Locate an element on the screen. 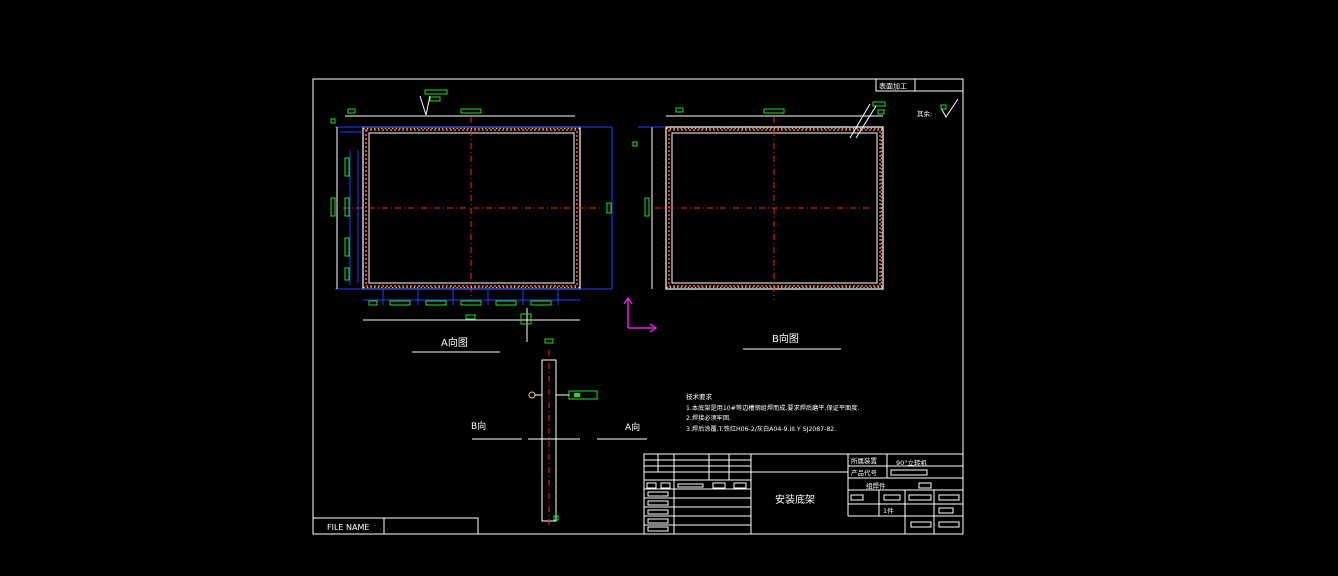 This screenshot has width=1338, height=576. drawing-name: 安装底架 is located at coordinates (795, 499).